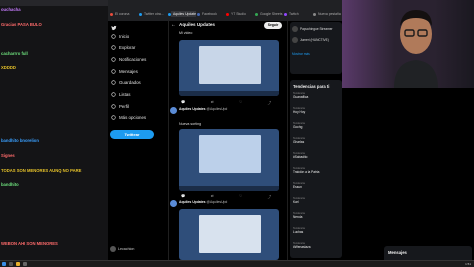 Image resolution: width=474 pixels, height=267 pixels. I want to click on trend-name: Hoy Hoy, so click(299, 112).